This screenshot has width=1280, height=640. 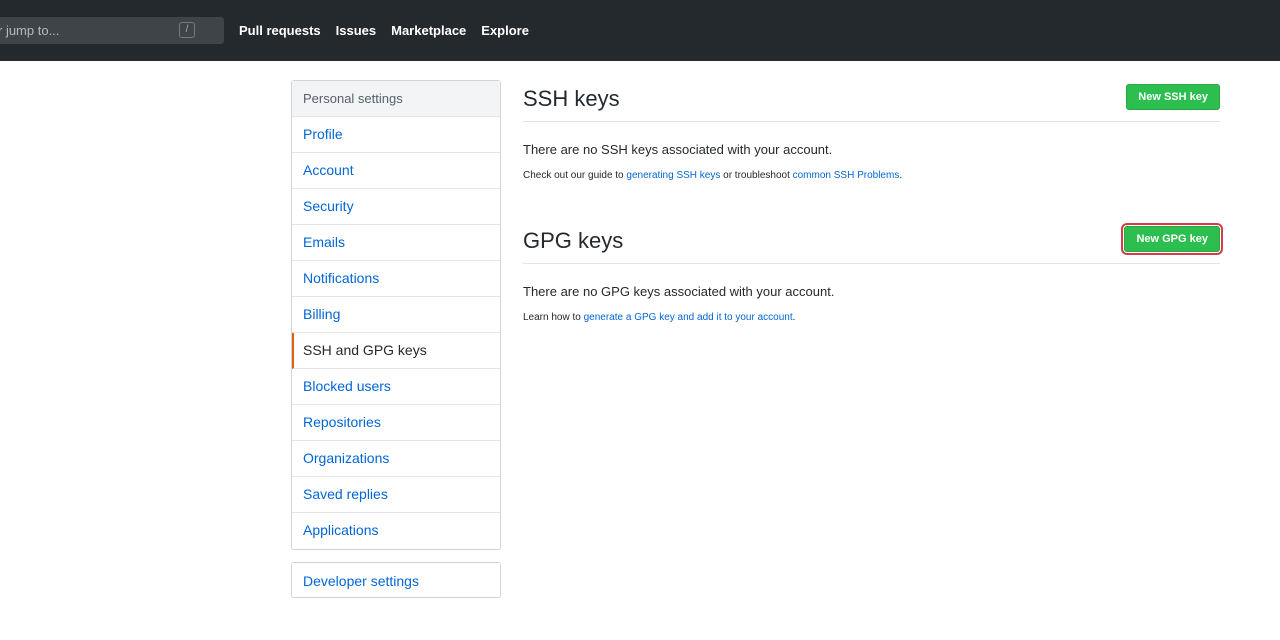 I want to click on nav-explore: Explore, so click(x=505, y=31).